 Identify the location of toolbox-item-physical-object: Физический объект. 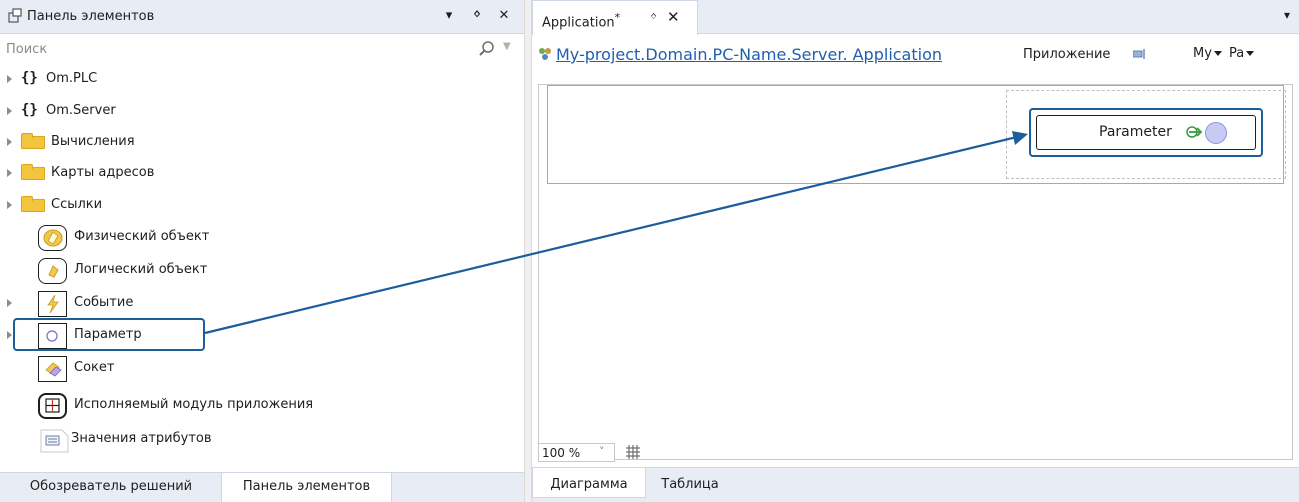
(215, 237).